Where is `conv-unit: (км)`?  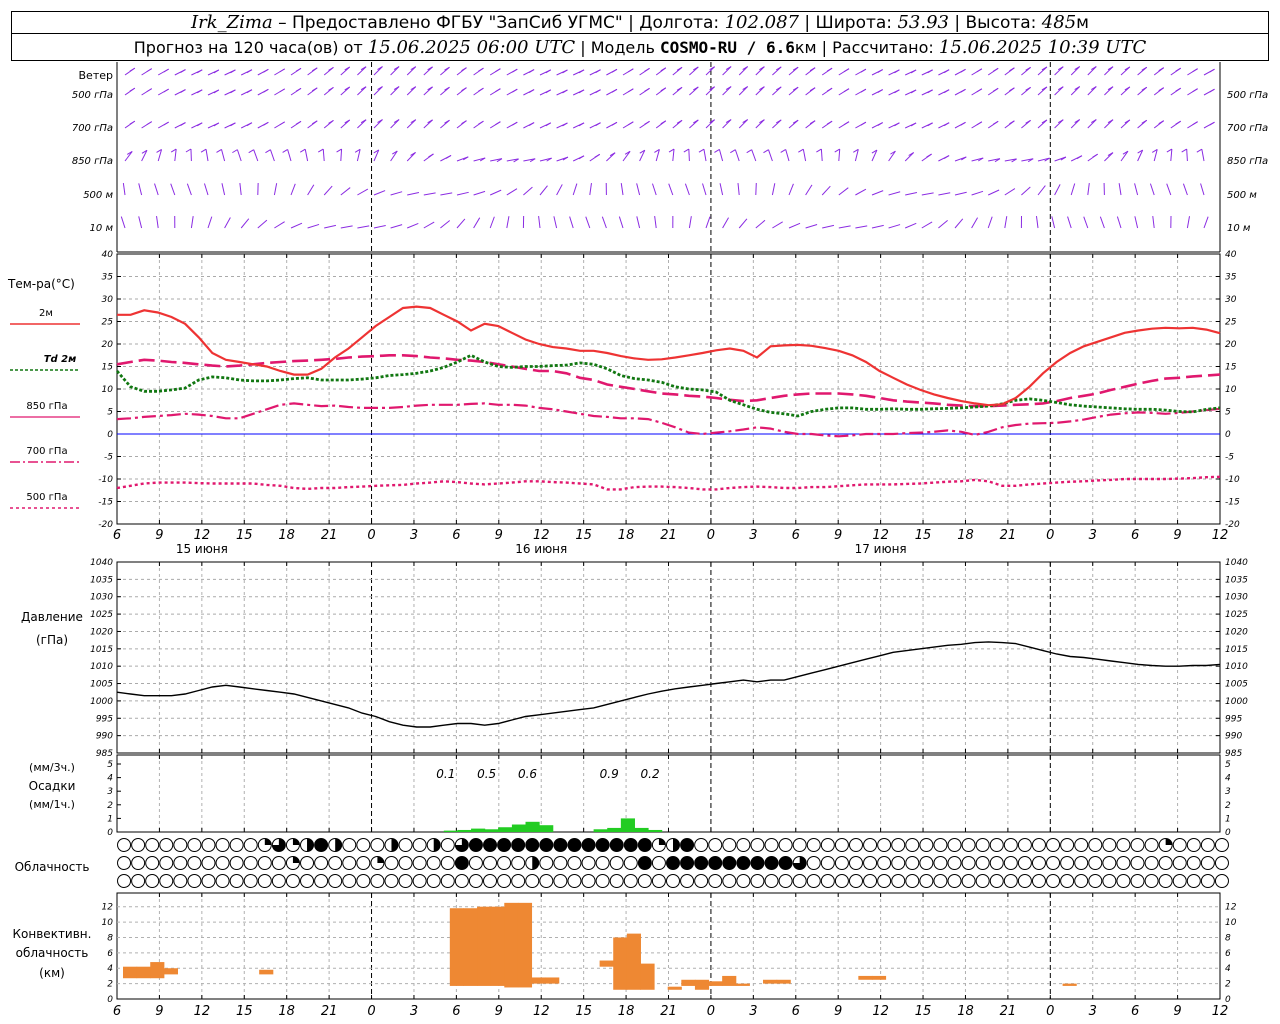 conv-unit: (км) is located at coordinates (52, 973).